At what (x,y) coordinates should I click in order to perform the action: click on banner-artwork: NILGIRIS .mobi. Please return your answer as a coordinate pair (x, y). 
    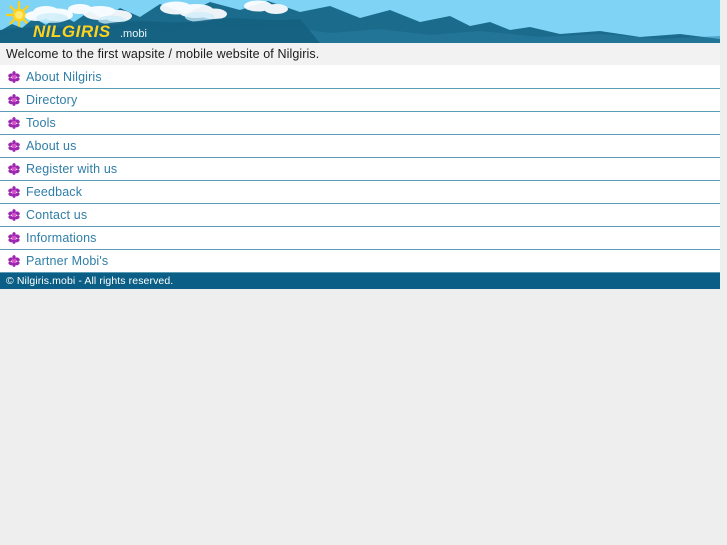
    Looking at the image, I should click on (360, 21).